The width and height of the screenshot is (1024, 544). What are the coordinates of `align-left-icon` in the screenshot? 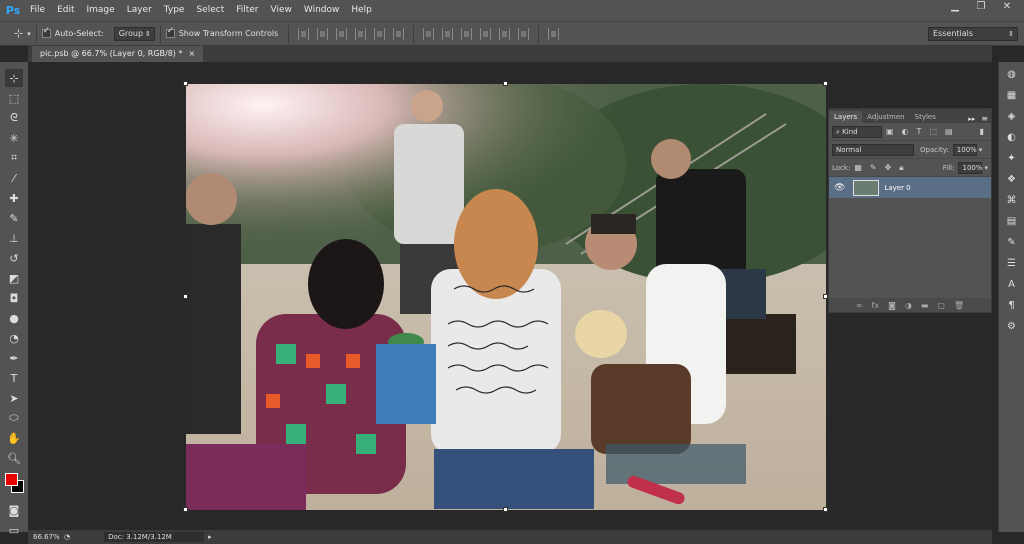 It's located at (361, 33).